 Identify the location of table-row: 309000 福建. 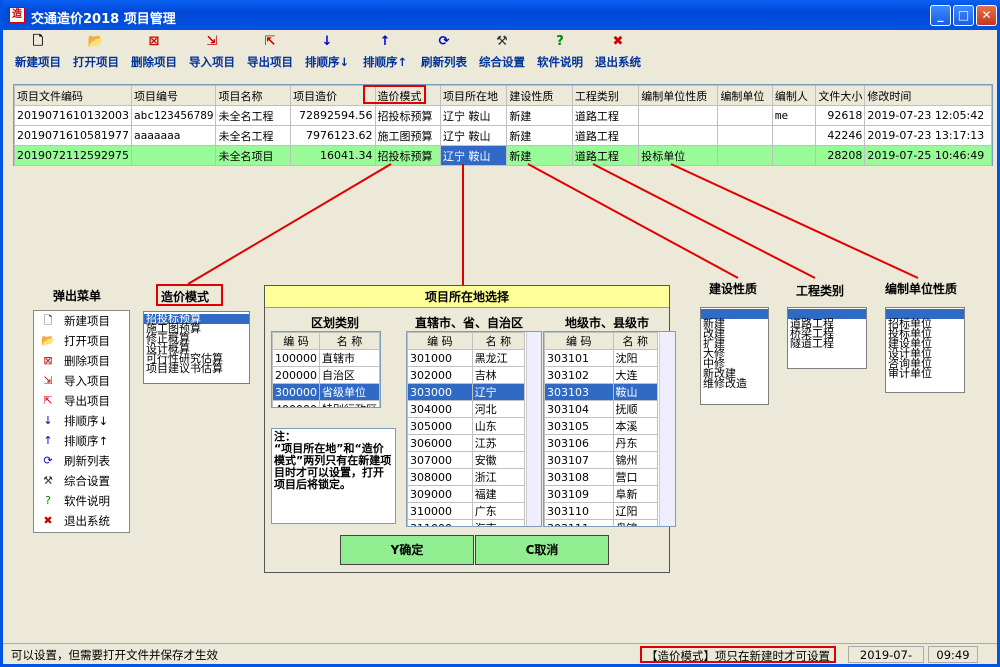
(466, 494).